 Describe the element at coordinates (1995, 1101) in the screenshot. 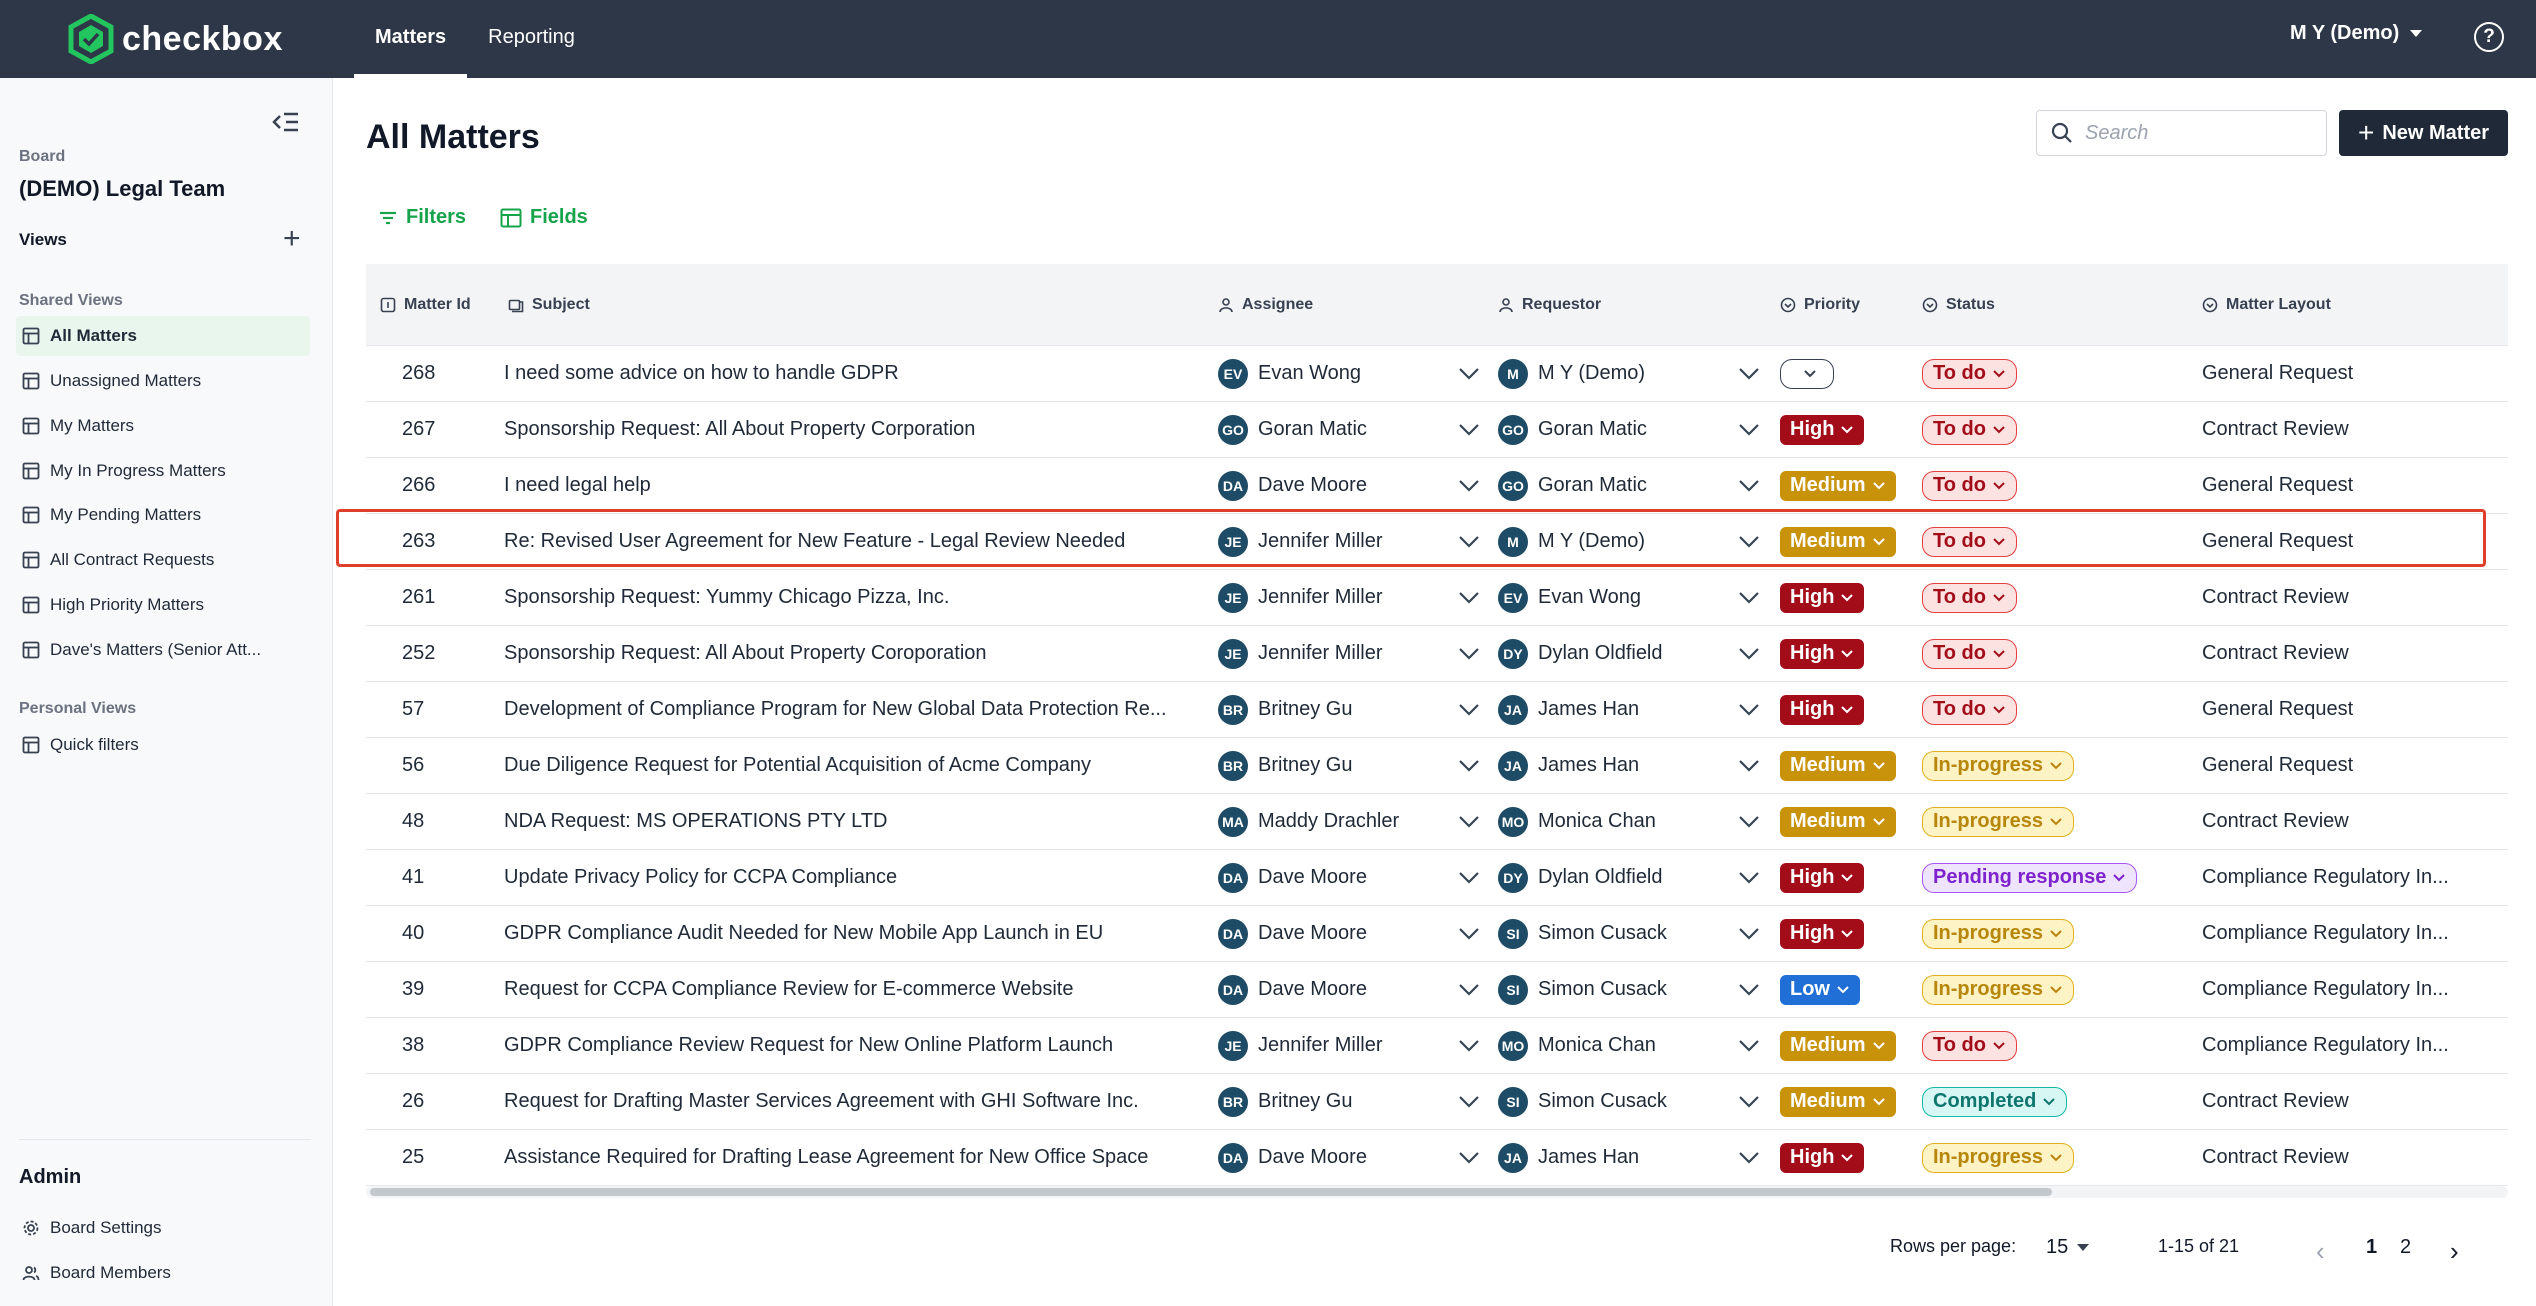

I see `status-badge: Completed` at that location.